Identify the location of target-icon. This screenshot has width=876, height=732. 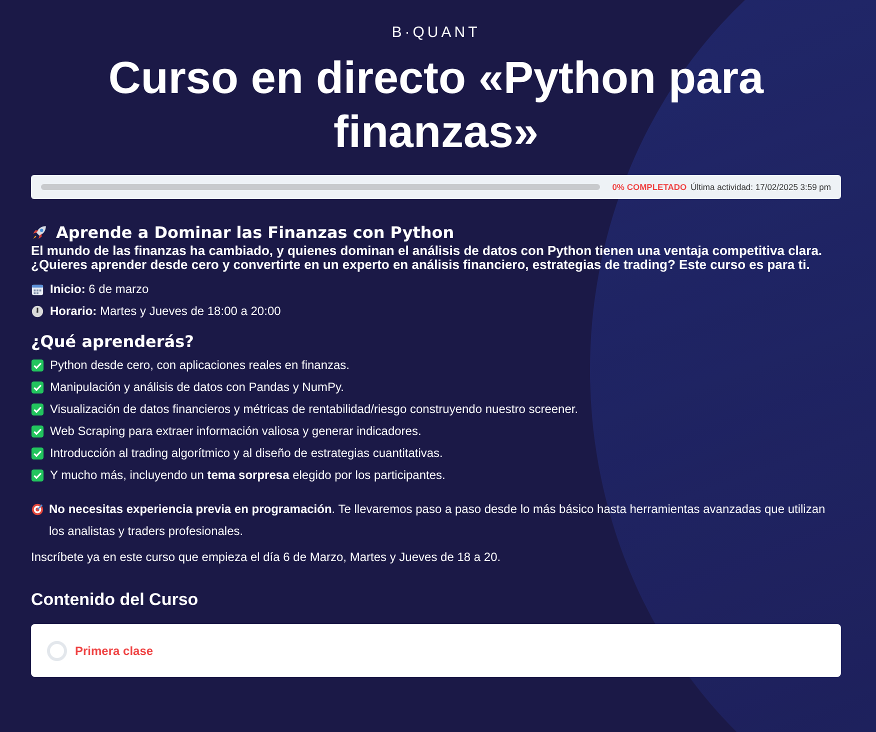
(37, 509).